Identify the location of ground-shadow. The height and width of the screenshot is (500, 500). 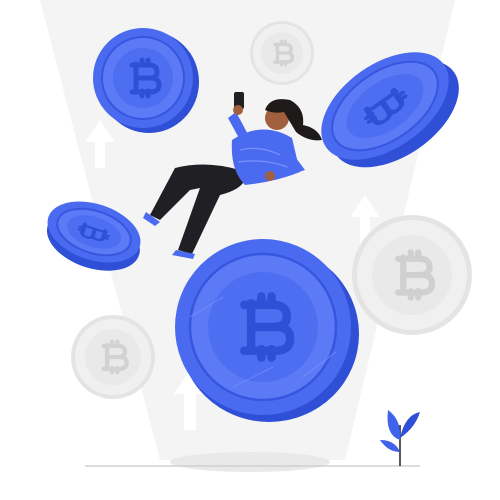
(250, 462).